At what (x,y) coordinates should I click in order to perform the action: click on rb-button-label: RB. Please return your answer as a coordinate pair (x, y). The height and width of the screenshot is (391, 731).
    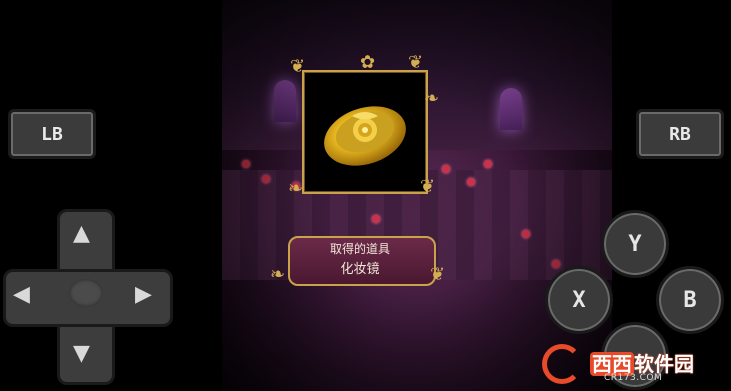
    Looking at the image, I should click on (680, 134).